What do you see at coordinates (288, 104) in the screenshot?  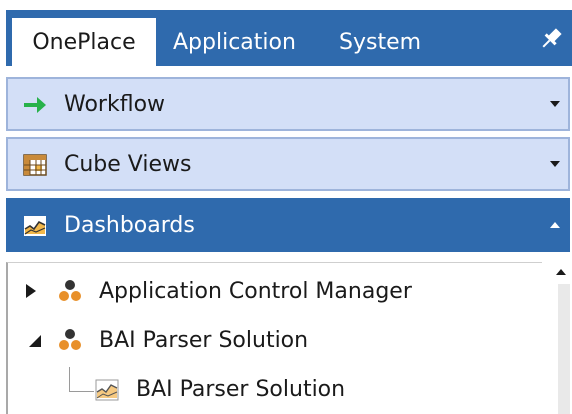 I see `section-workflow: Workflow` at bounding box center [288, 104].